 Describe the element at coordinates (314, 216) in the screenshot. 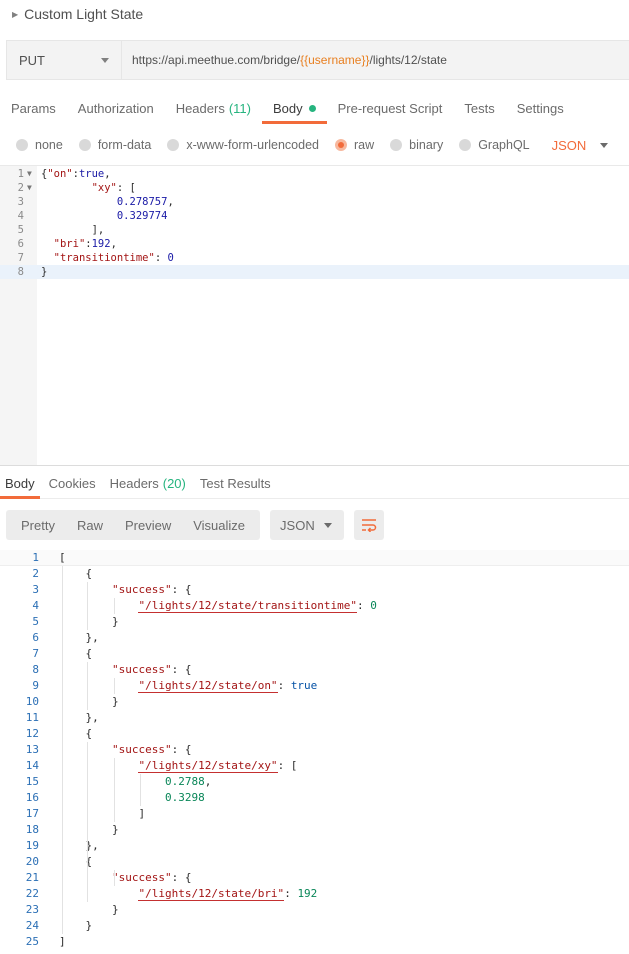

I see `code-line: 4 0.329774` at that location.